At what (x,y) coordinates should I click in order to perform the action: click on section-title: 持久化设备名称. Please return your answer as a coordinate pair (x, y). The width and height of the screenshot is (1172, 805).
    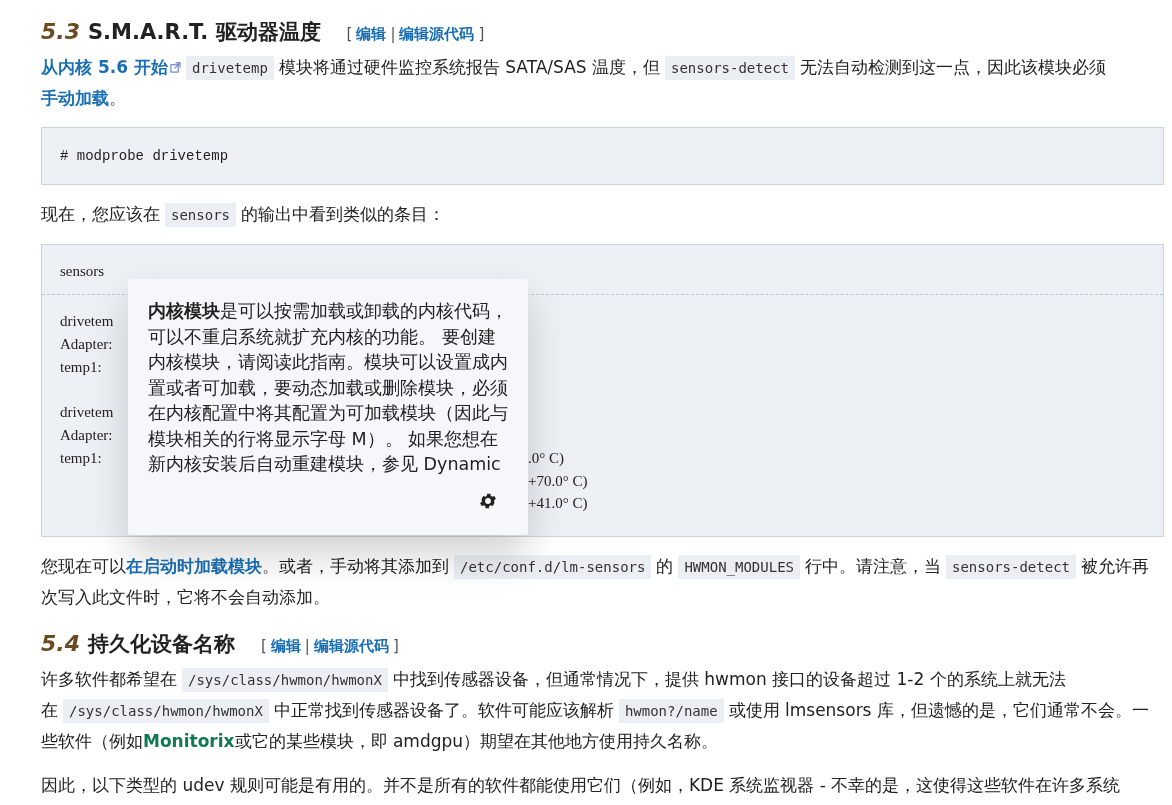
    Looking at the image, I should click on (161, 645).